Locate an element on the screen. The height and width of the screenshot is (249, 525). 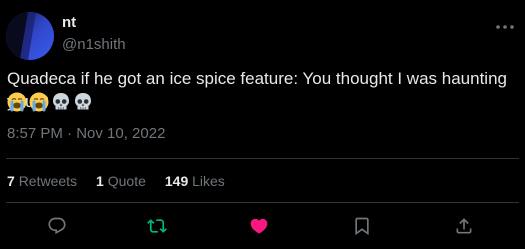
share-button is located at coordinates (464, 226).